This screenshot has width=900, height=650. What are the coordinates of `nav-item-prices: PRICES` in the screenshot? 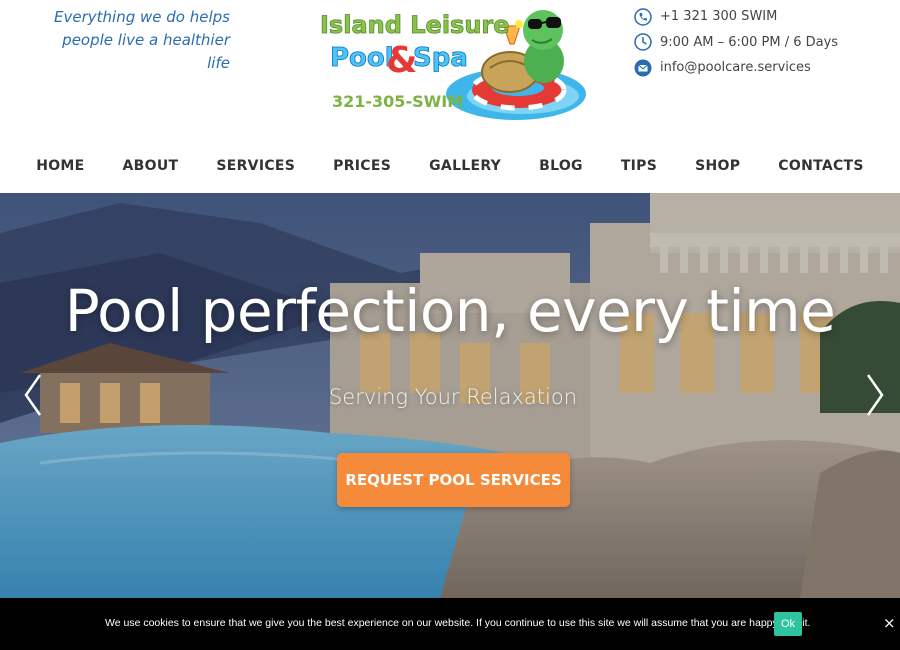 It's located at (362, 166).